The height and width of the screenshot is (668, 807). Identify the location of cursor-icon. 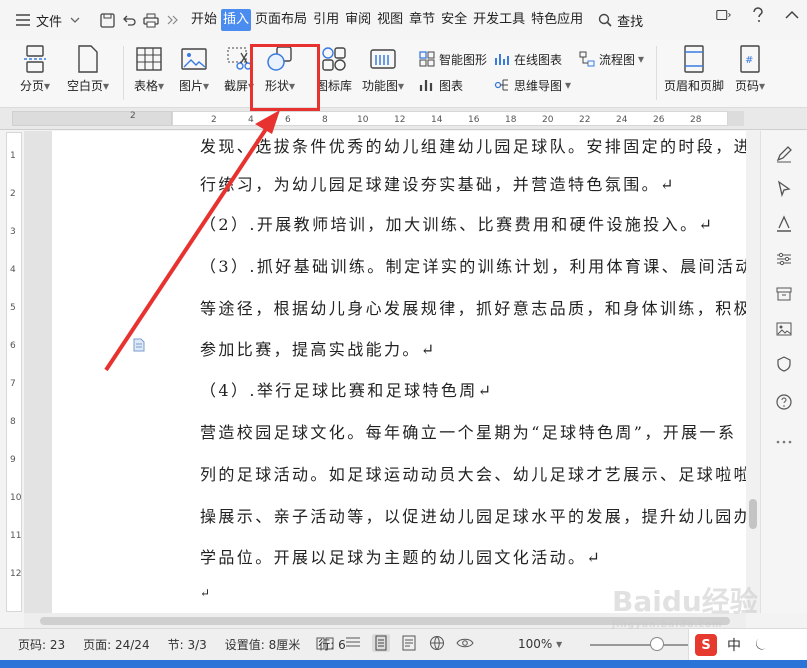
(784, 189).